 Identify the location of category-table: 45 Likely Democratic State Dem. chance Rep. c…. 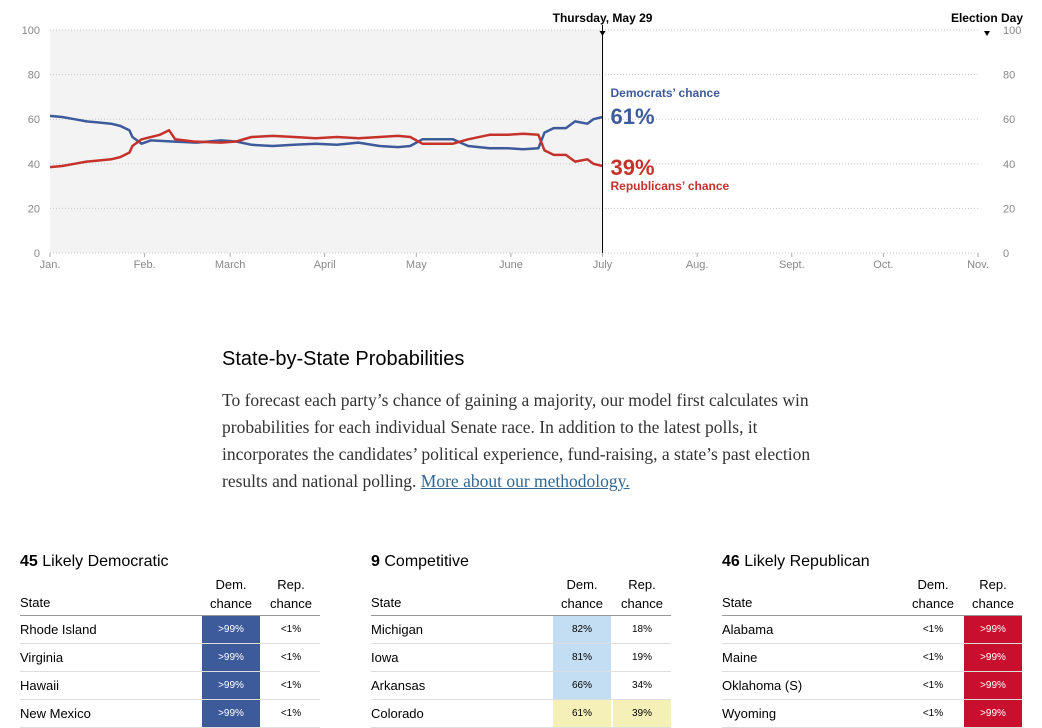
(170, 640).